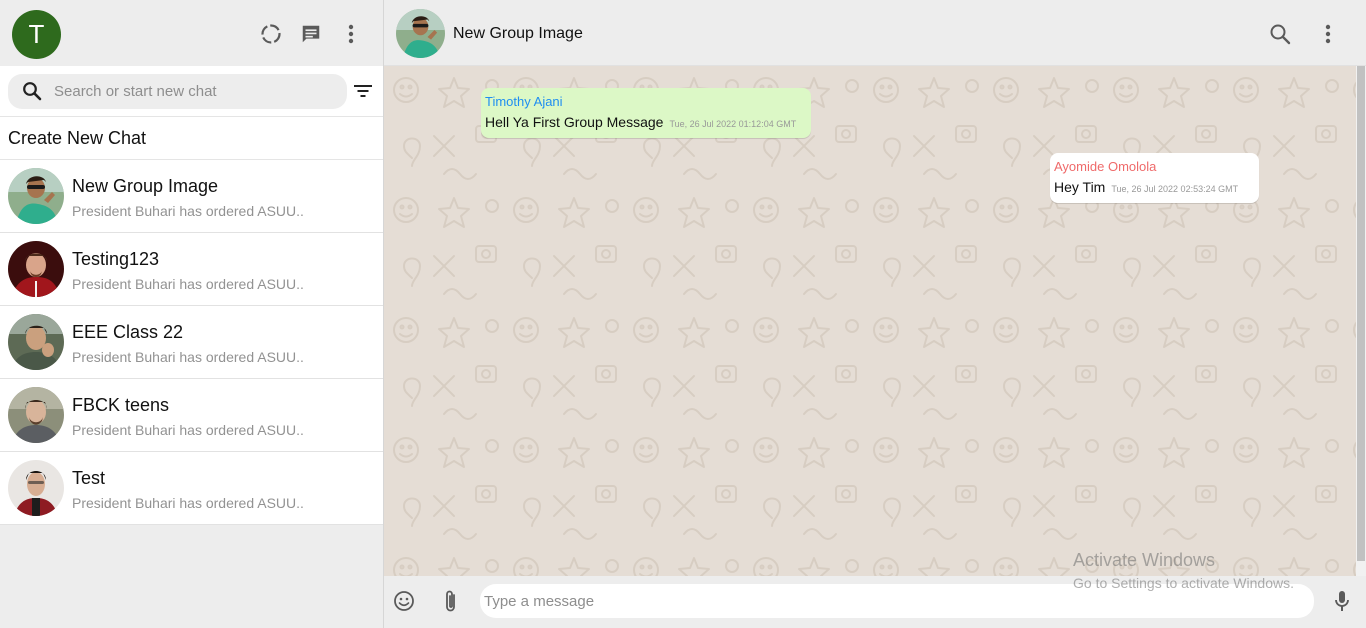  What do you see at coordinates (404, 601) in the screenshot?
I see `emoji-icon` at bounding box center [404, 601].